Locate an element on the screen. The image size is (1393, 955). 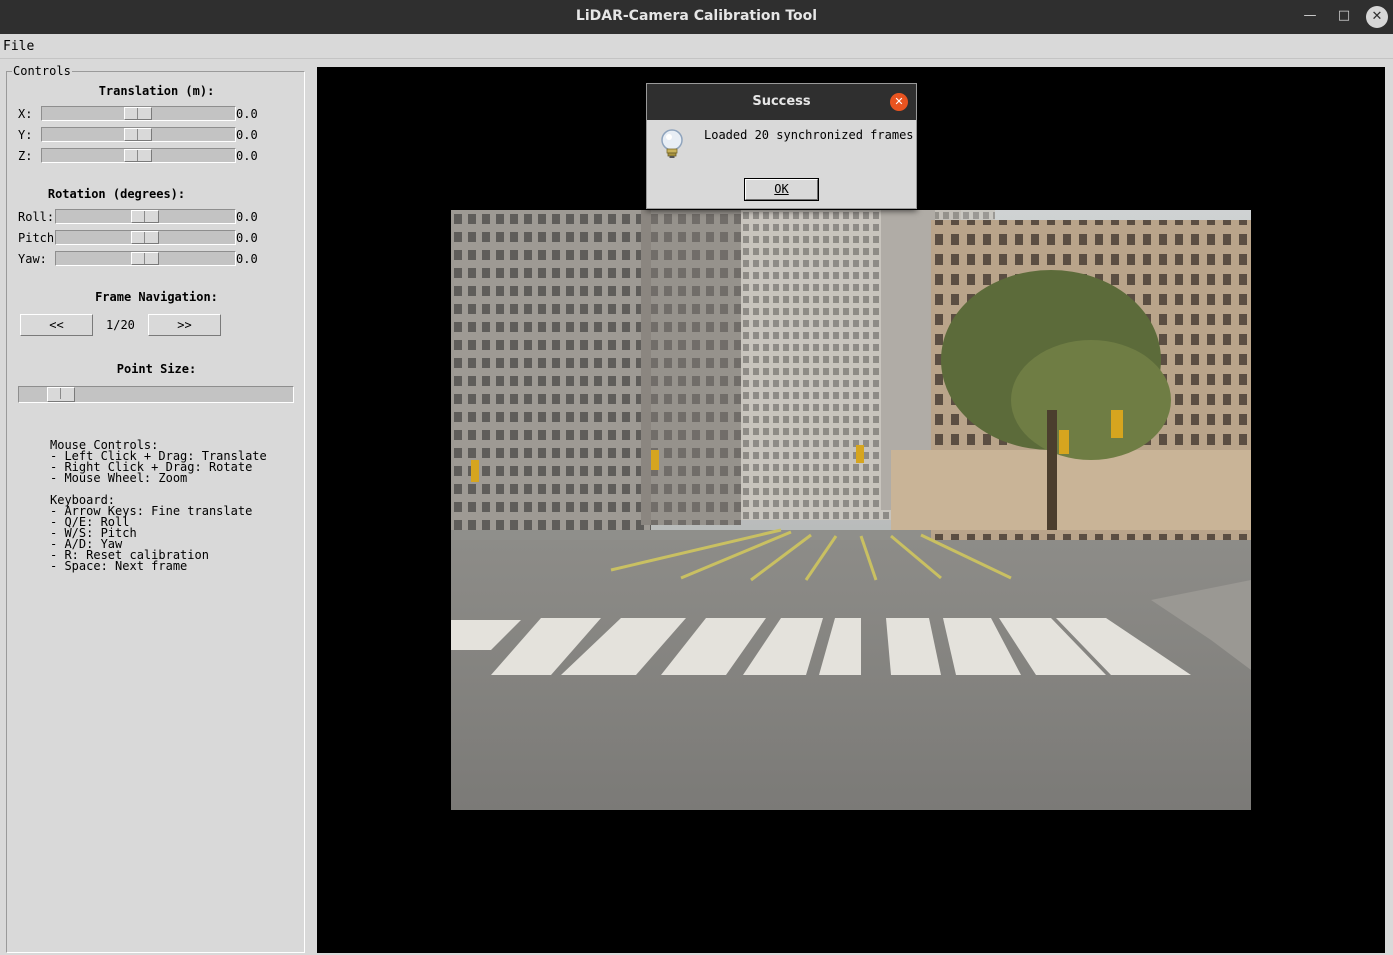
pitch-value: 0.0 is located at coordinates (247, 238).